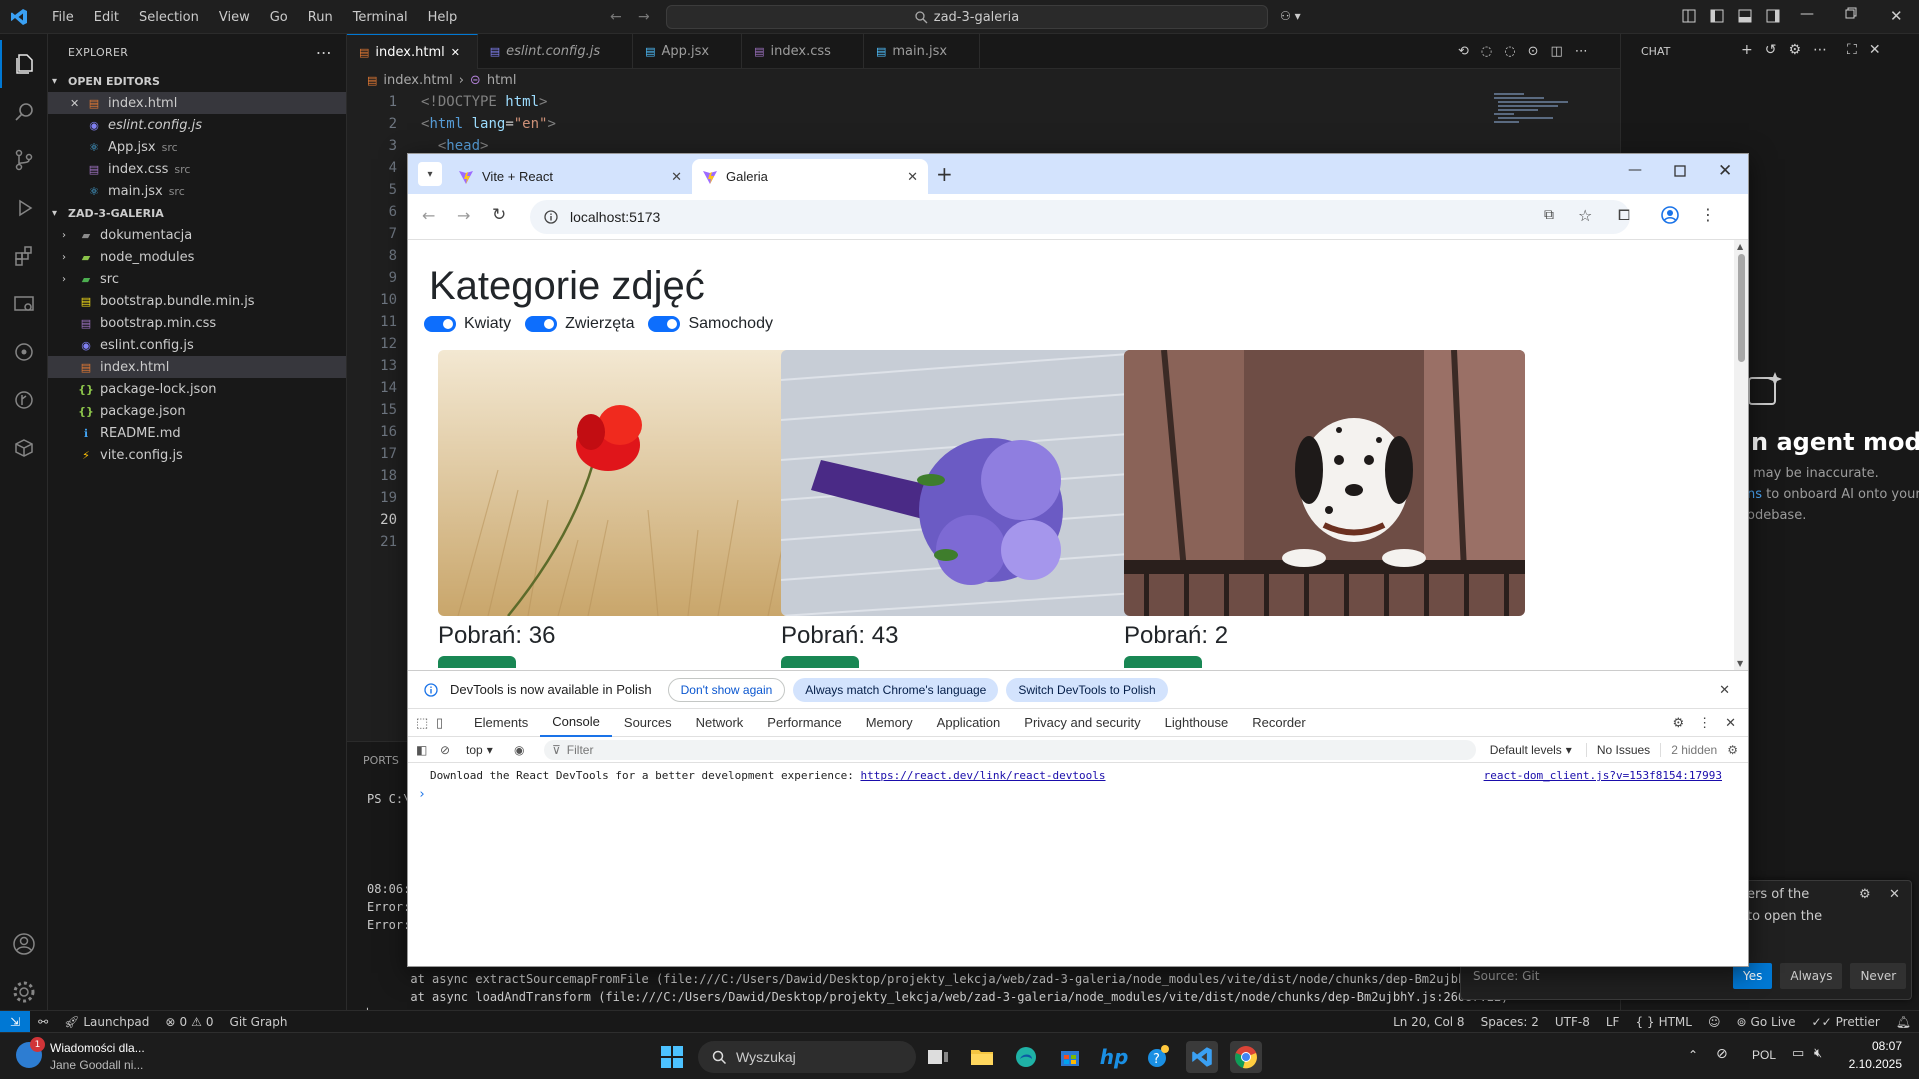  What do you see at coordinates (1585, 215) in the screenshot?
I see `bookmark-star-icon: ☆` at bounding box center [1585, 215].